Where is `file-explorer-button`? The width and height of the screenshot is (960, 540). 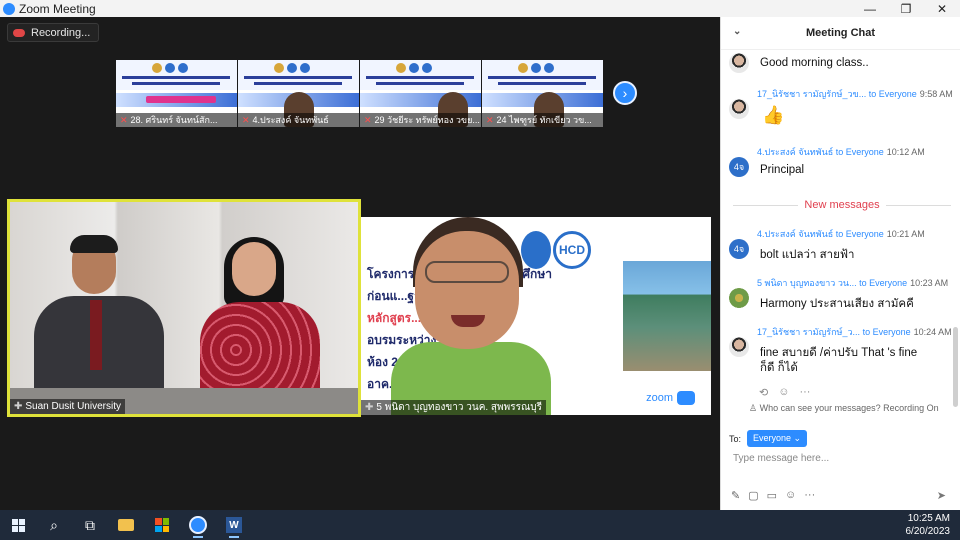
file-explorer-button is located at coordinates (126, 525).